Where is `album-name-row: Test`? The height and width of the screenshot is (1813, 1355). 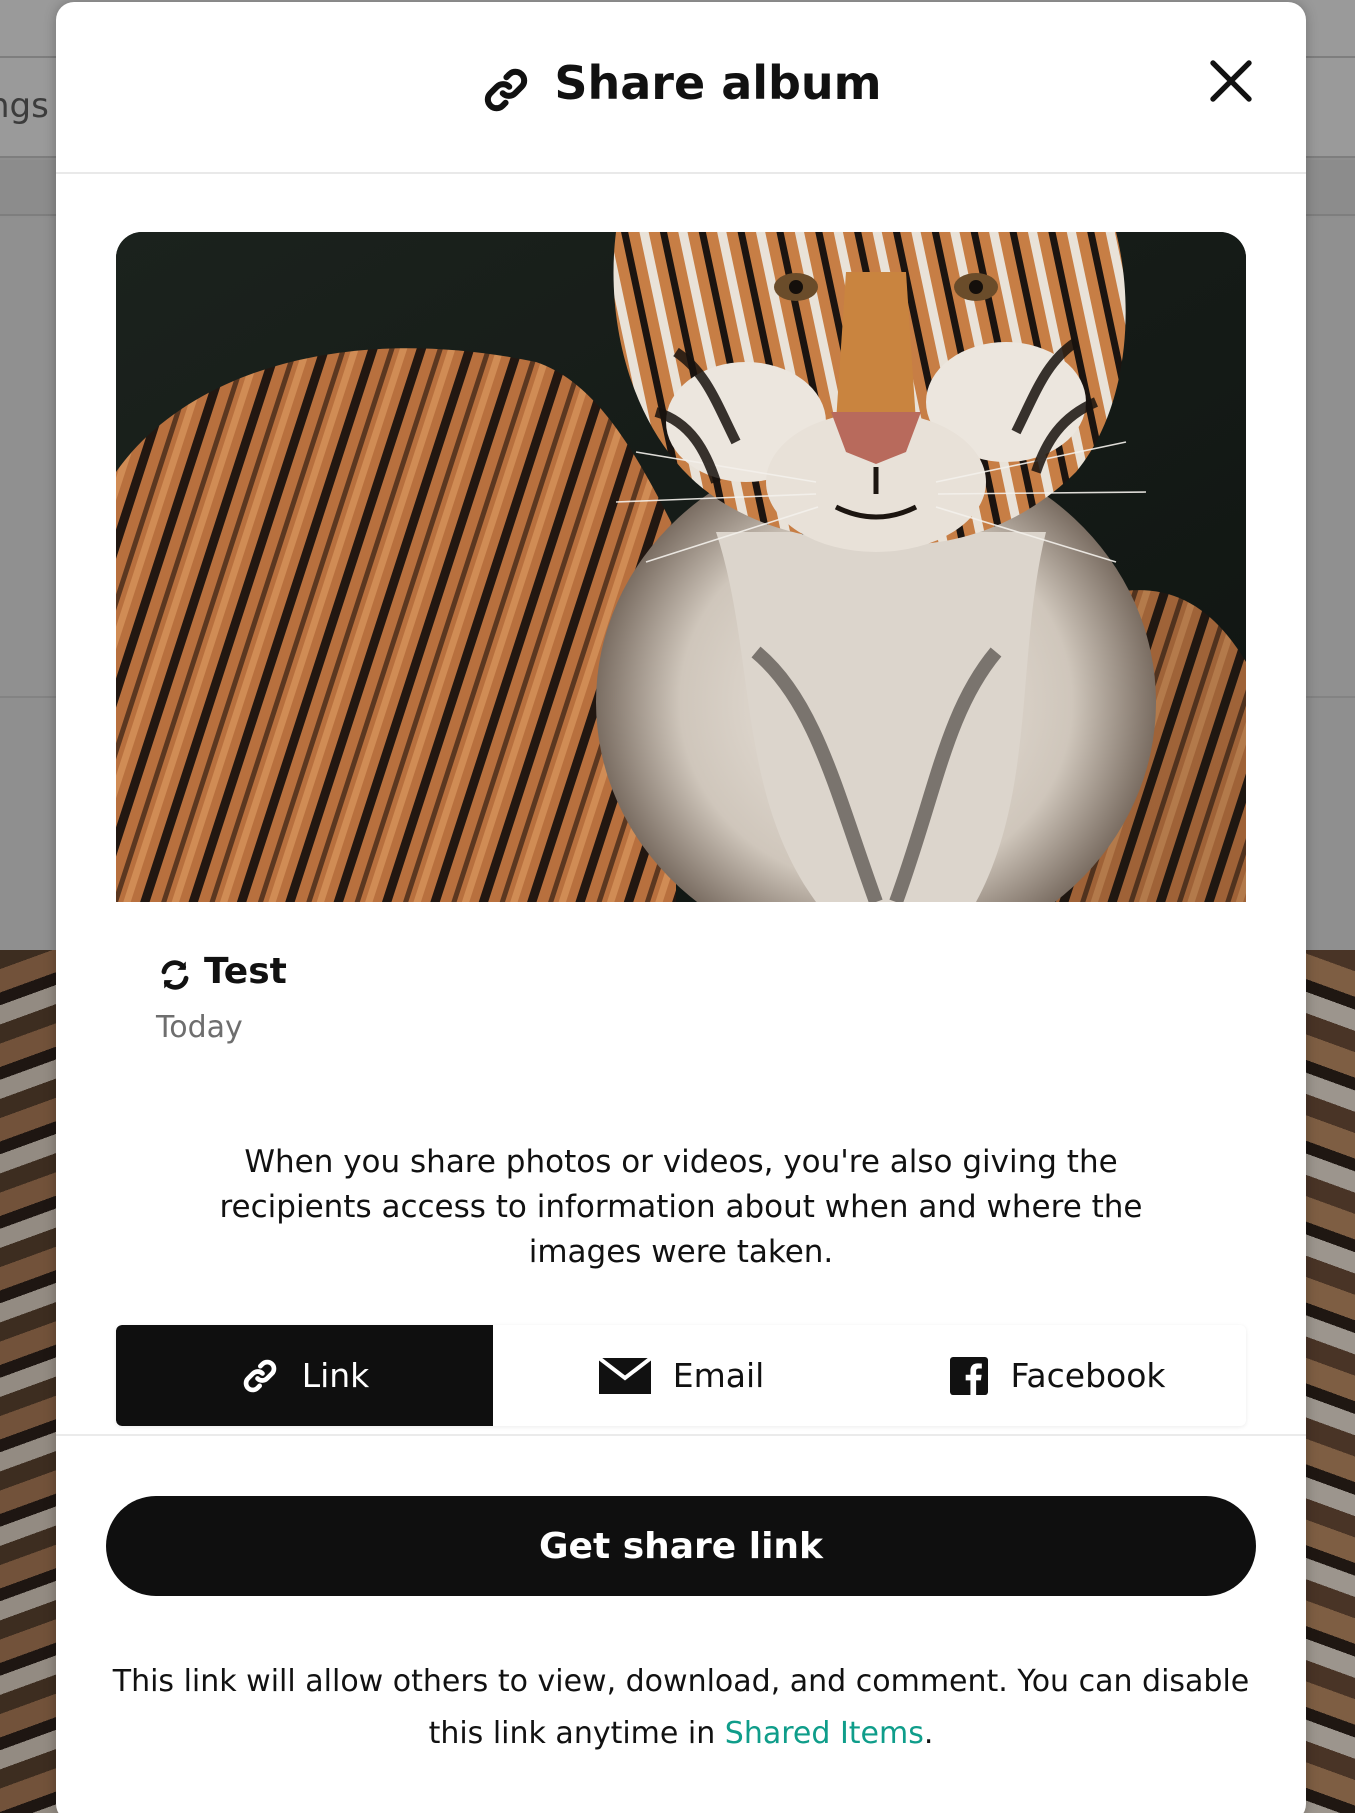
album-name-row: Test is located at coordinates (221, 971).